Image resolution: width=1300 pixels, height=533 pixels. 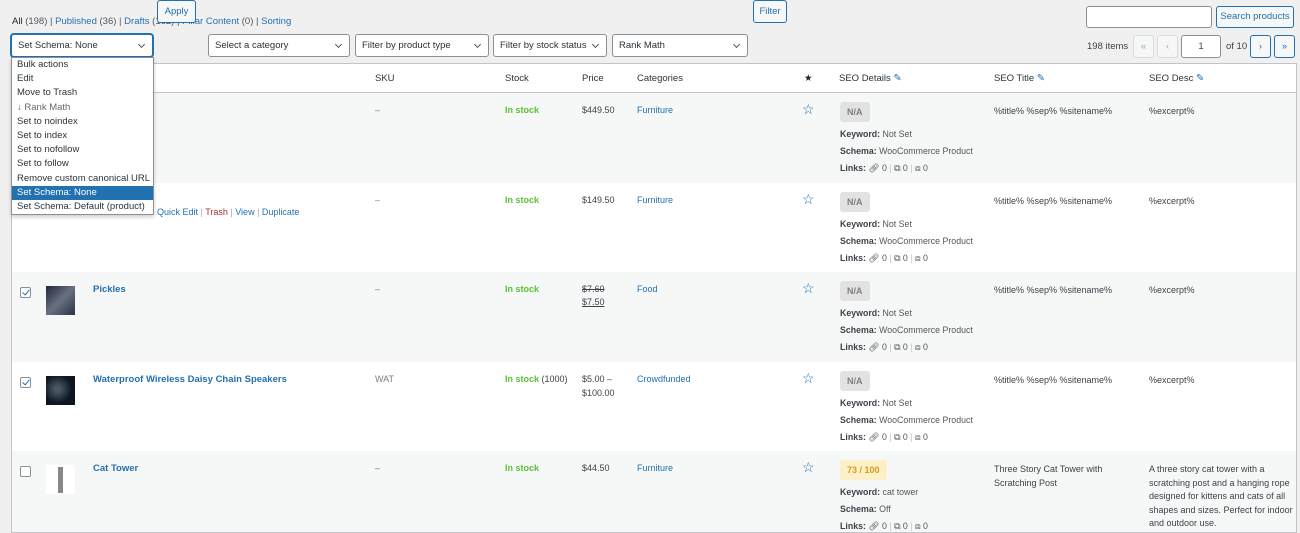 I want to click on row-action-duplicate: Duplicate, so click(x=281, y=212).